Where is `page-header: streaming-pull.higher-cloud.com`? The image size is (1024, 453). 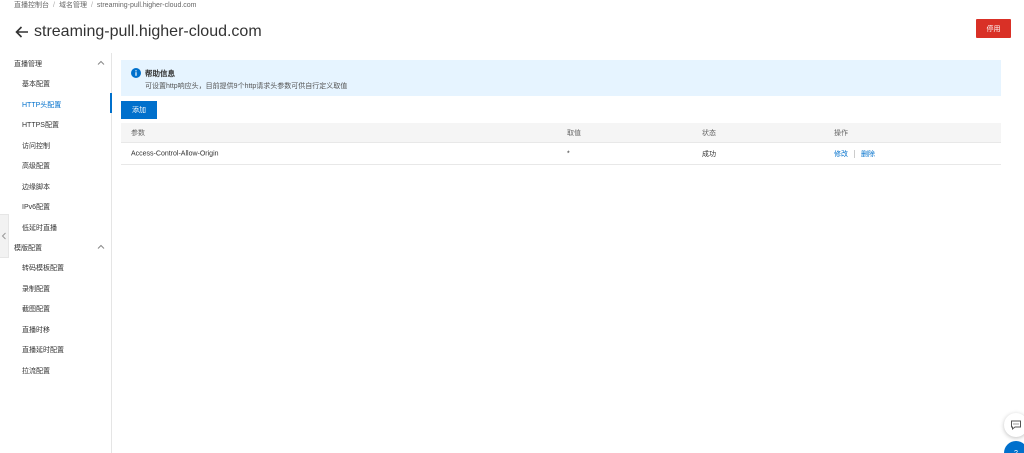 page-header: streaming-pull.higher-cloud.com is located at coordinates (138, 32).